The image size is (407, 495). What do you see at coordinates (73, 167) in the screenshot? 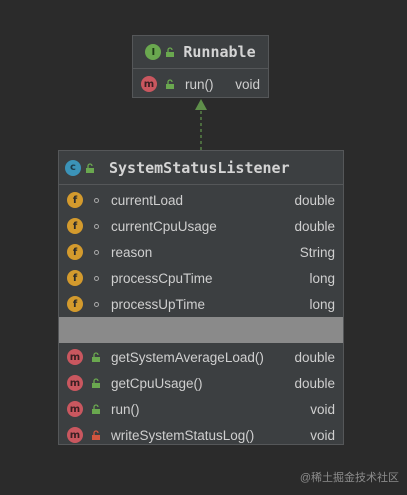
I see `class-icon: c` at bounding box center [73, 167].